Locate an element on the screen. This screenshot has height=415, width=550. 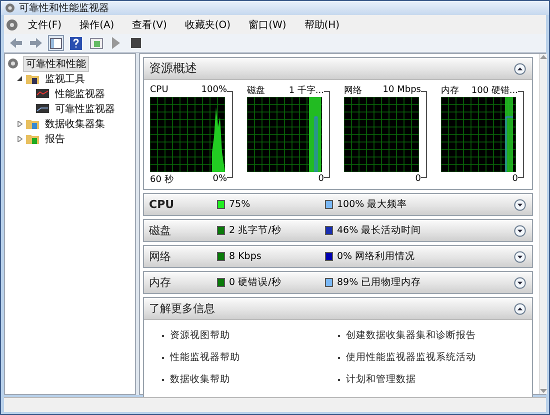
graph-title: 磁盘 is located at coordinates (256, 90).